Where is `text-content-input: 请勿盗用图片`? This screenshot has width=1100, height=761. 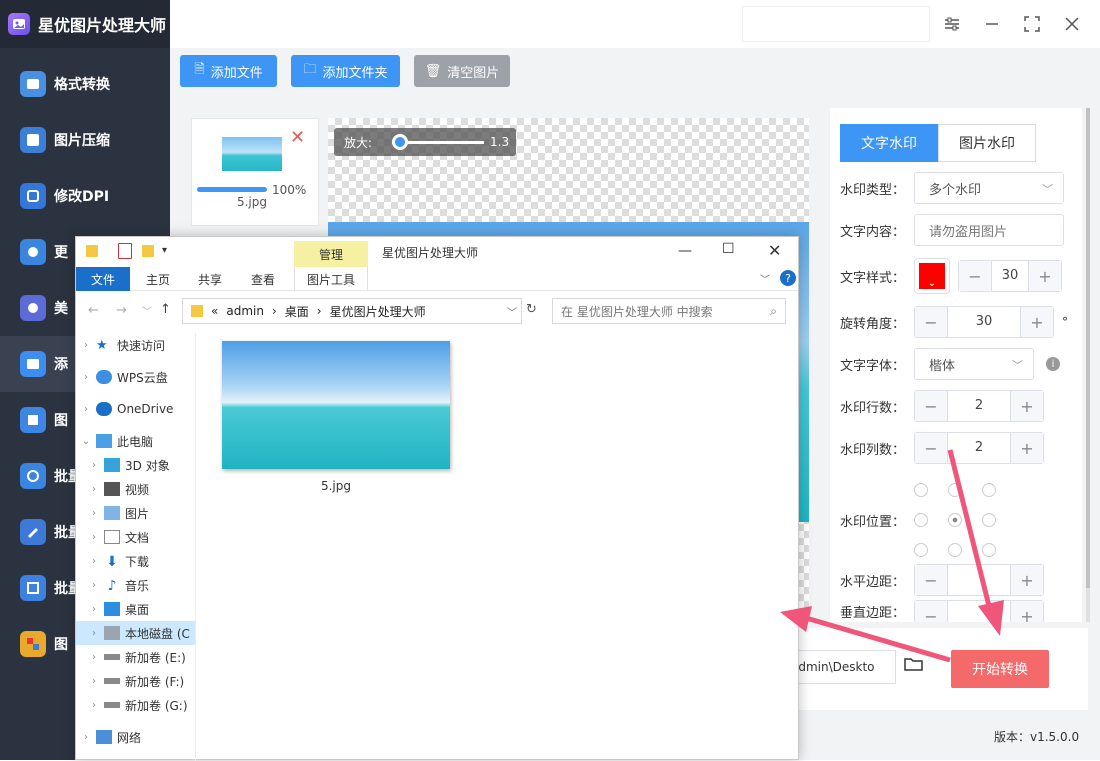
text-content-input: 请勿盗用图片 is located at coordinates (989, 230).